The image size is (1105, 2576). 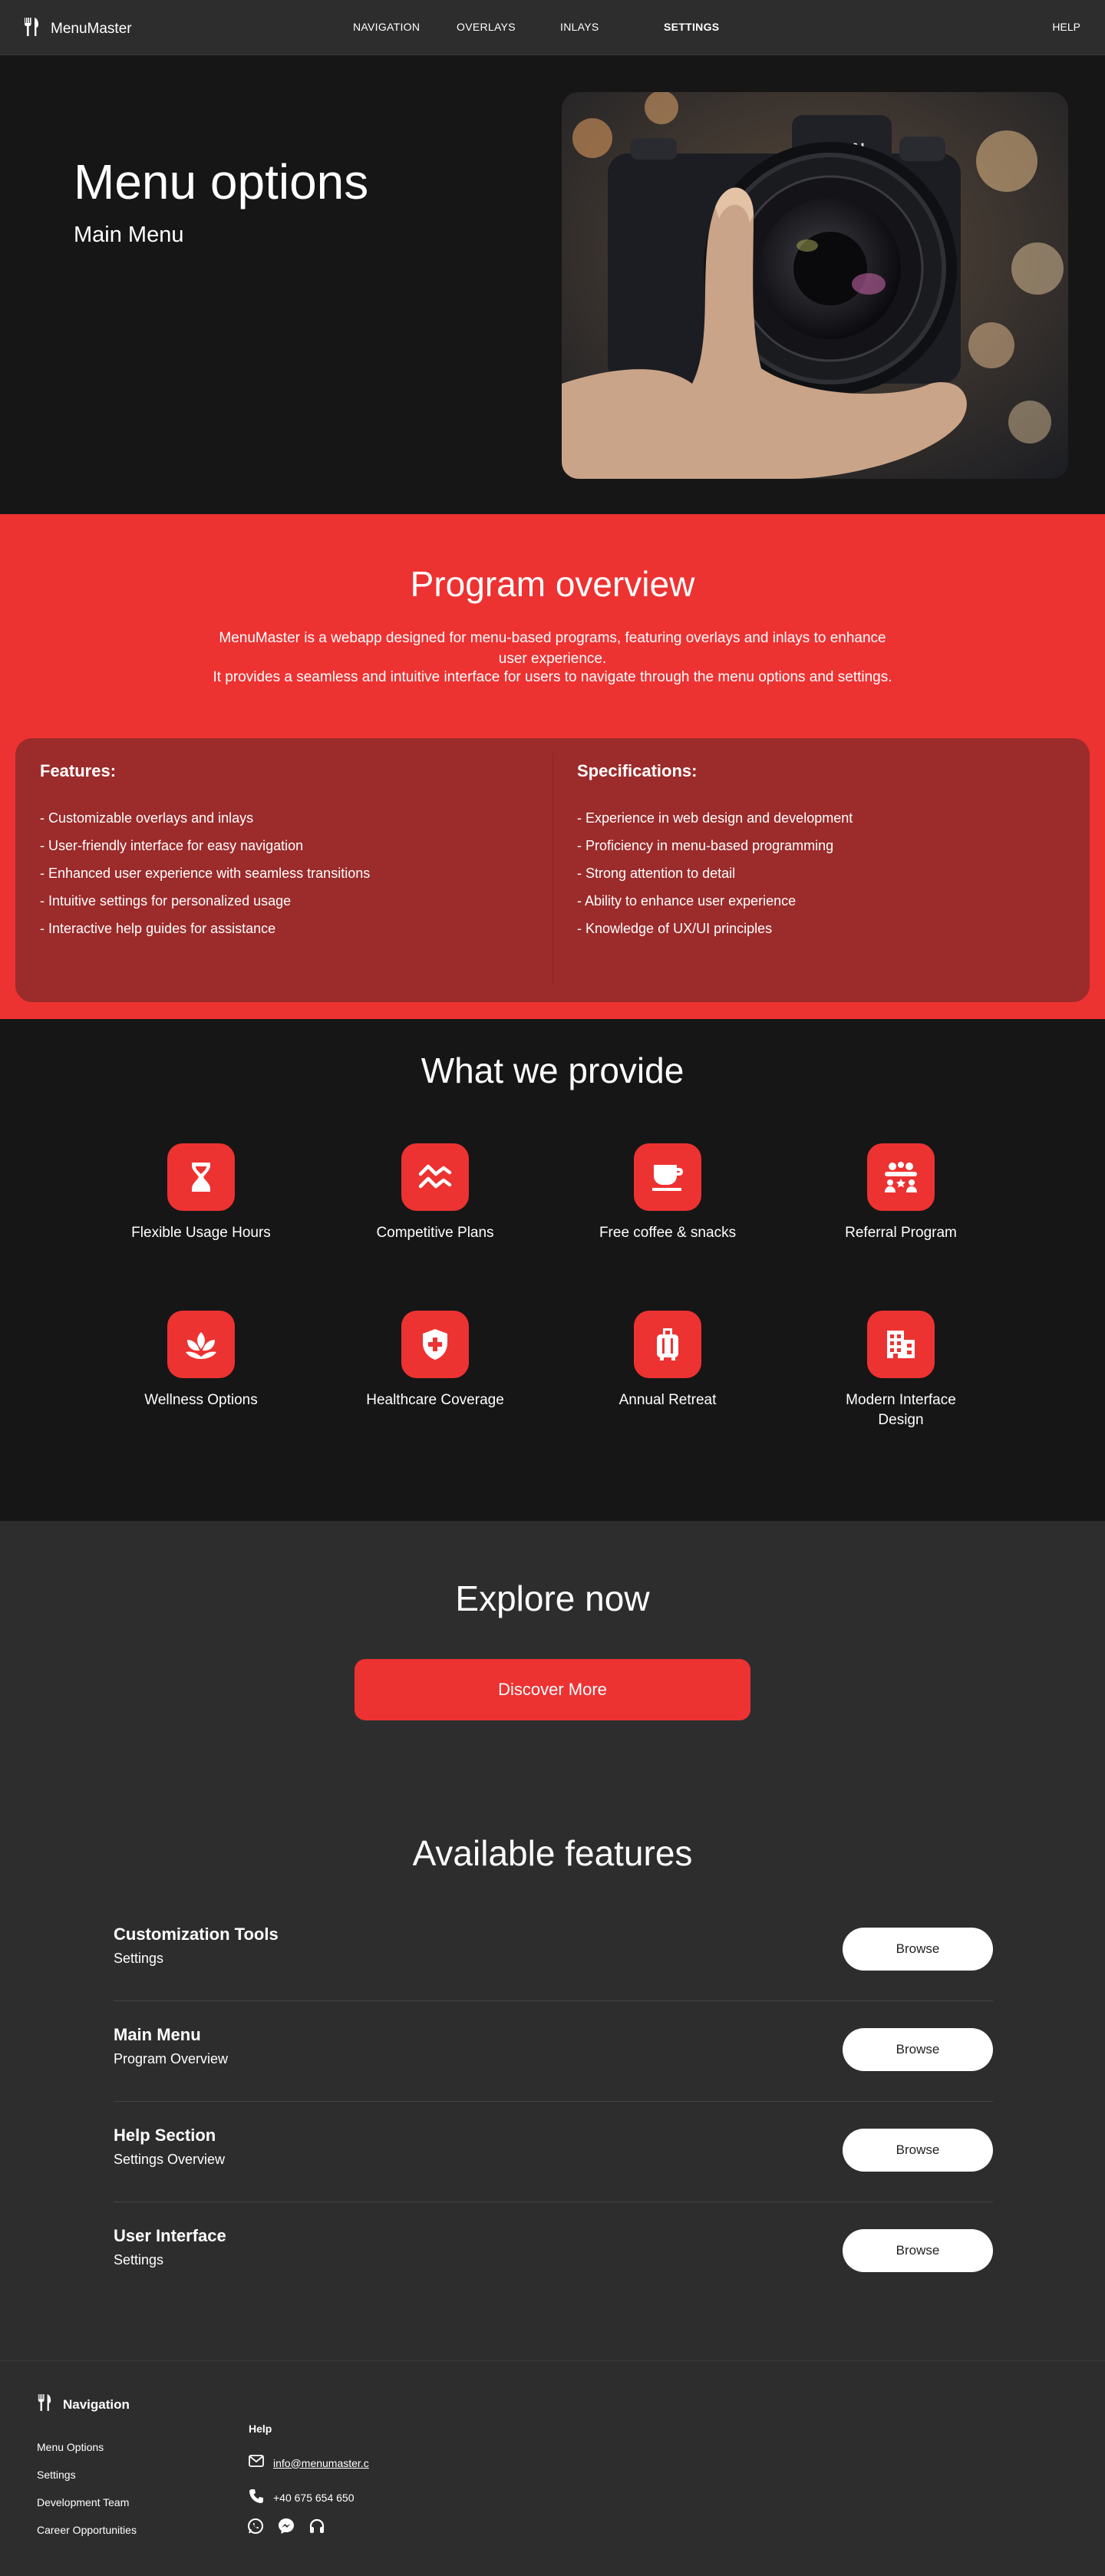 I want to click on hero-subtitle: Main Menu, so click(x=129, y=235).